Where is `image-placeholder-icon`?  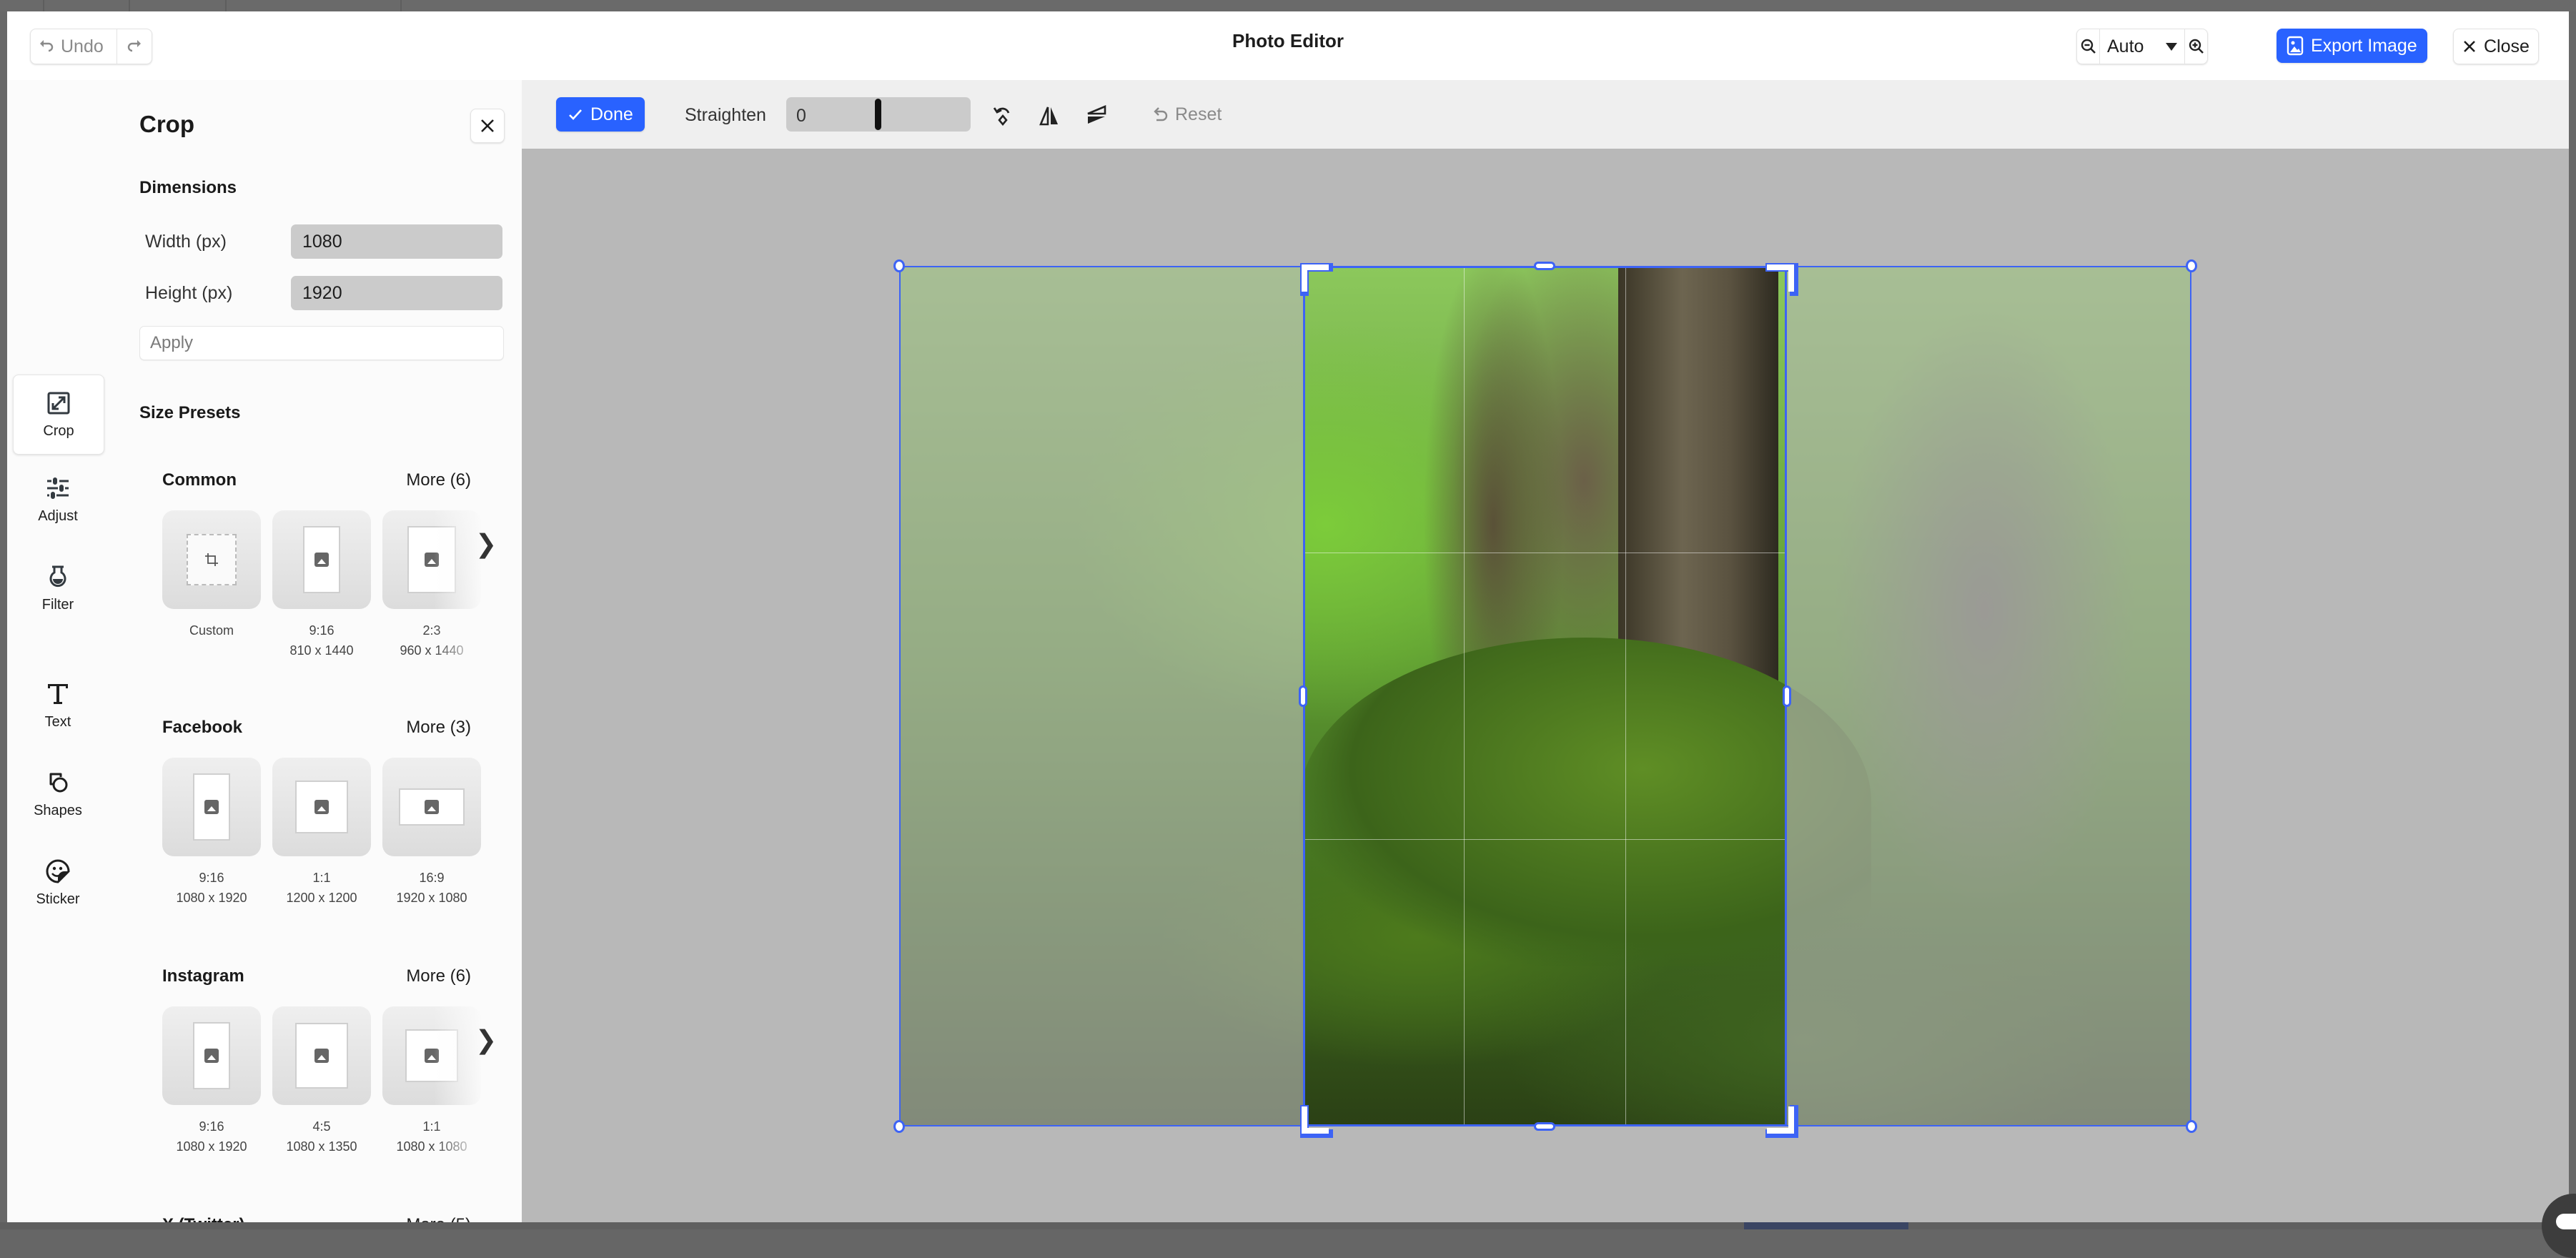 image-placeholder-icon is located at coordinates (432, 807).